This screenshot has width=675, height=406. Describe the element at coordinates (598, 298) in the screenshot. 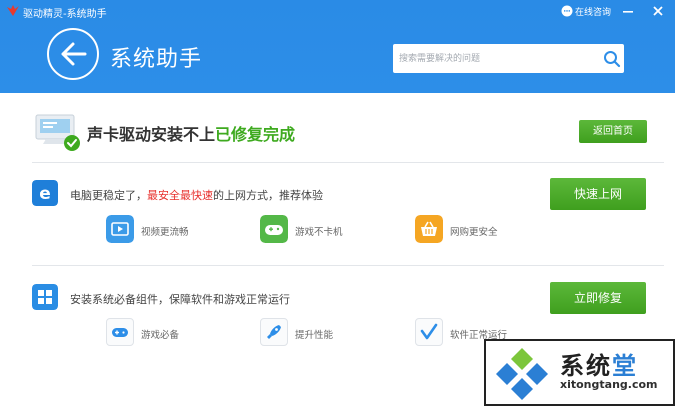

I see `repair-now-button: 立即修复` at that location.